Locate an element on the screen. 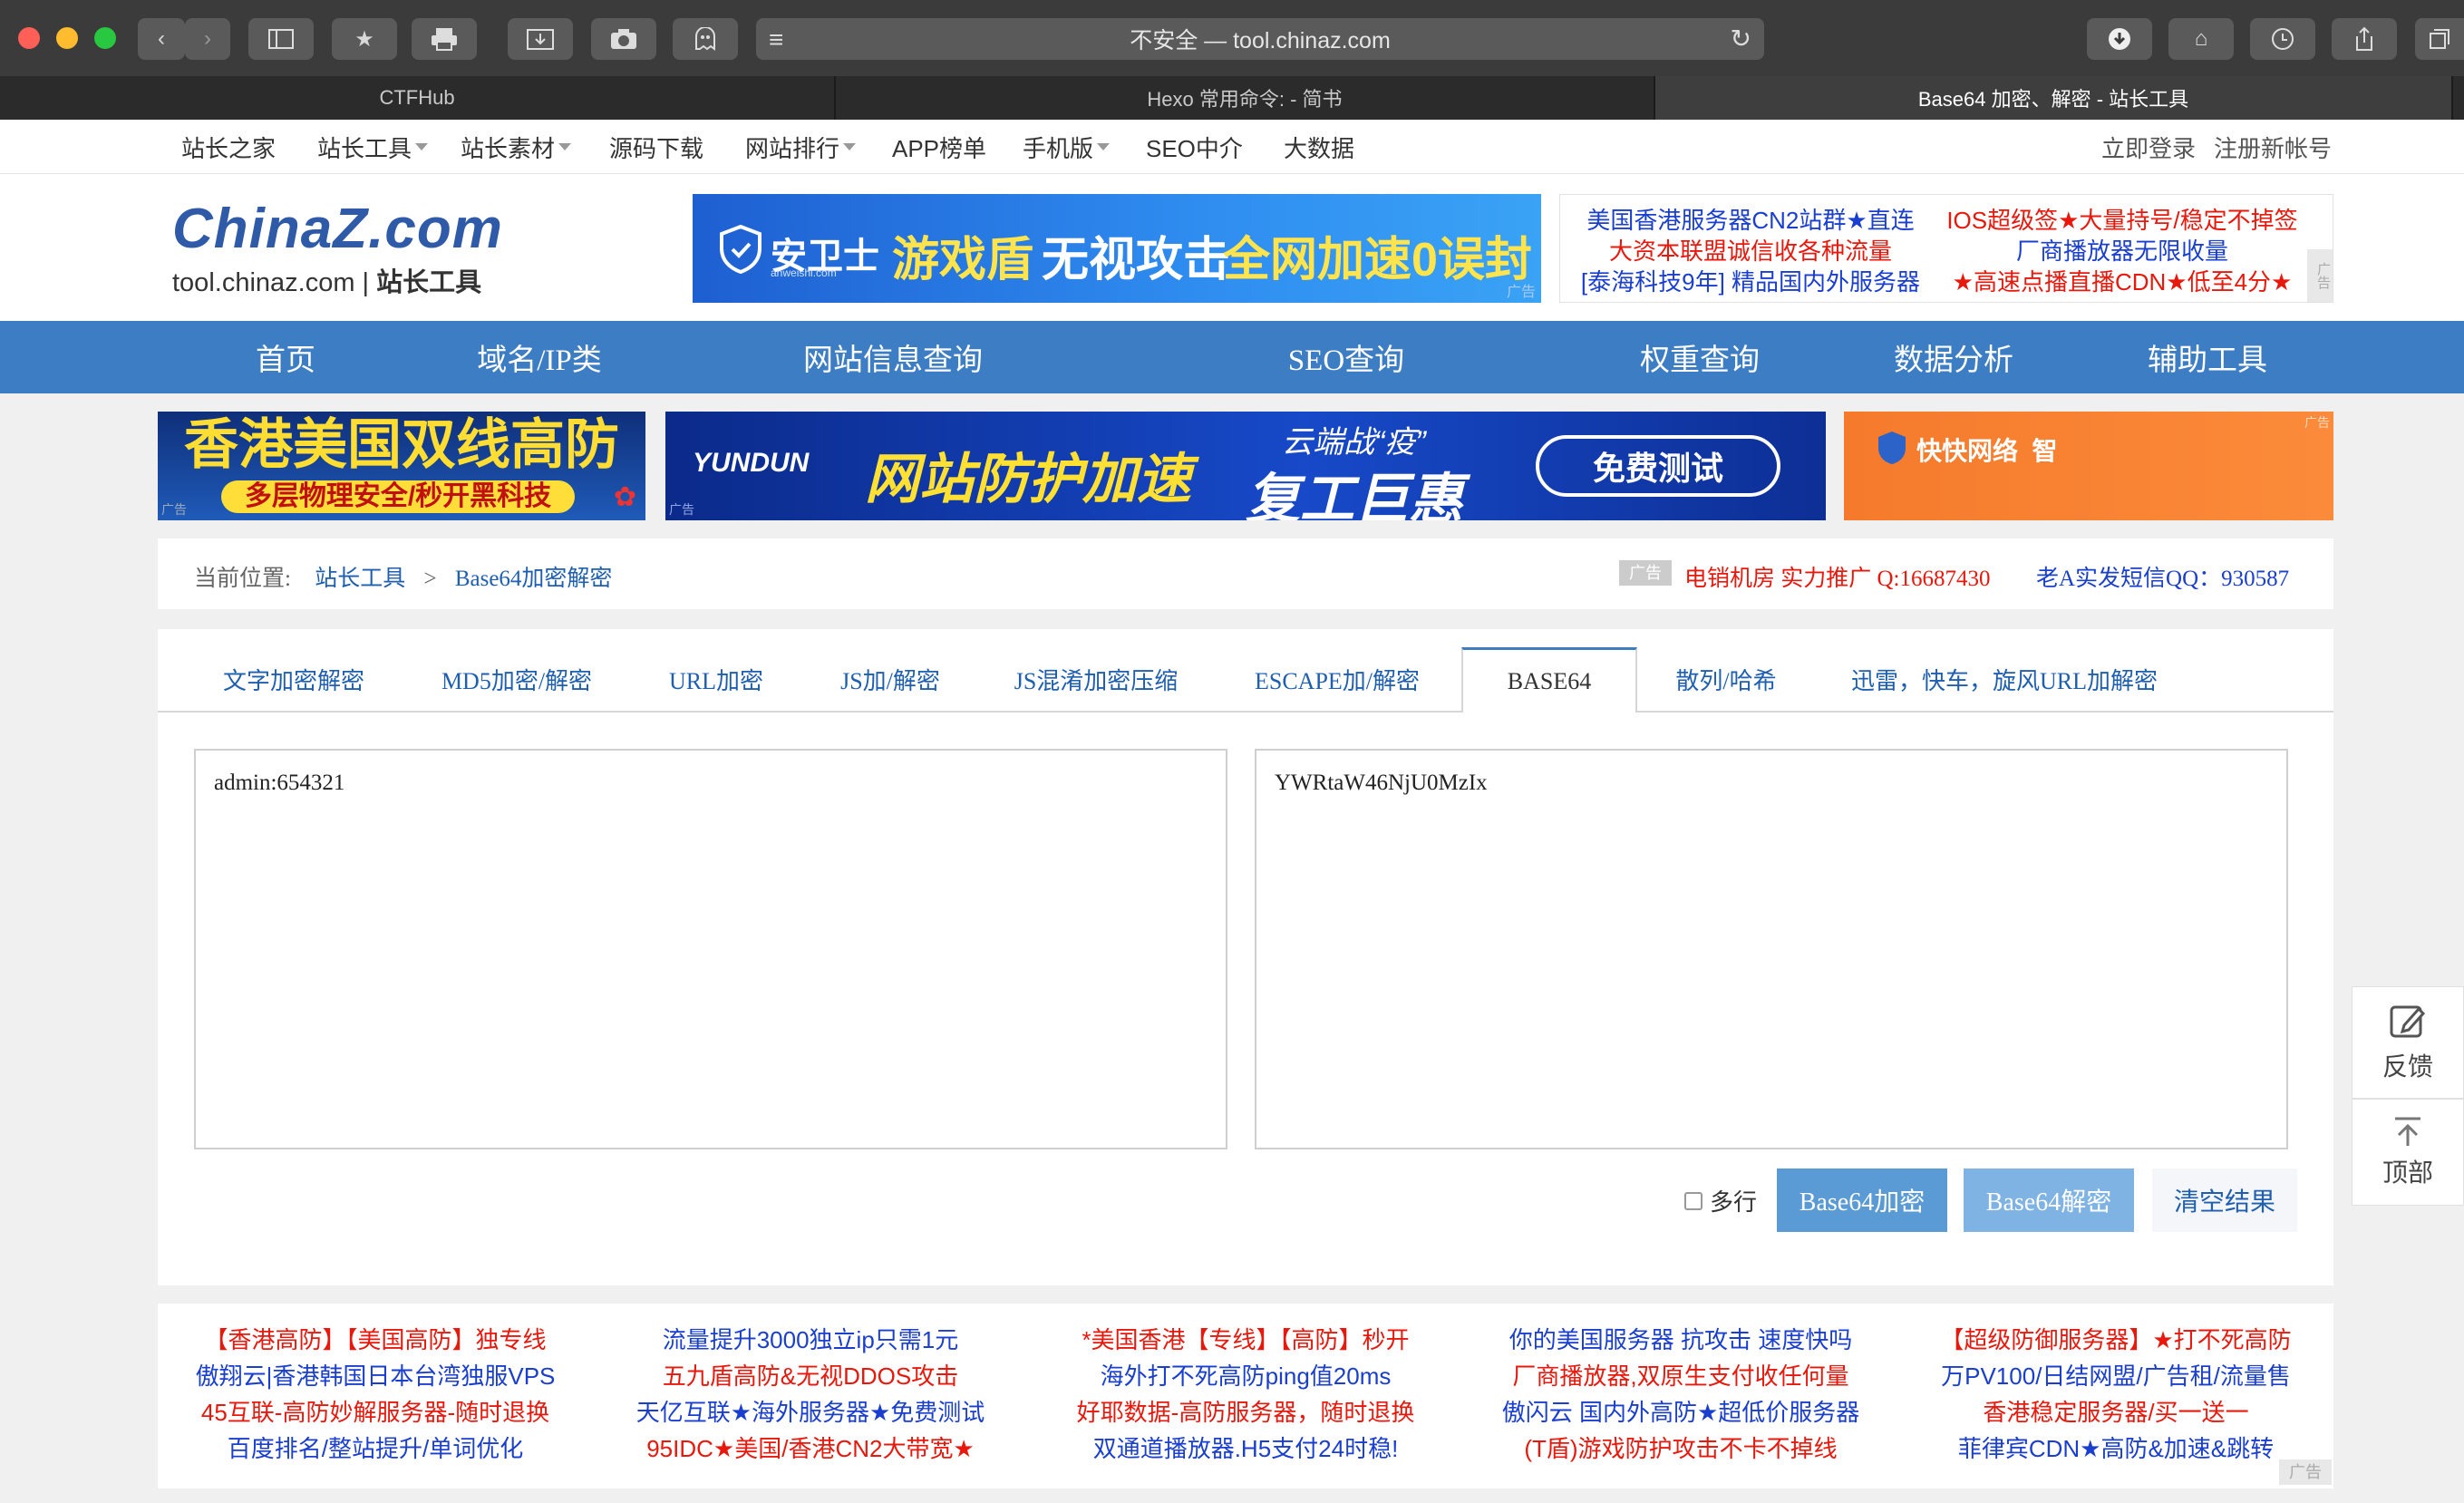 Image resolution: width=2464 pixels, height=1503 pixels. clear-result-button: 清空结果 is located at coordinates (2224, 1200).